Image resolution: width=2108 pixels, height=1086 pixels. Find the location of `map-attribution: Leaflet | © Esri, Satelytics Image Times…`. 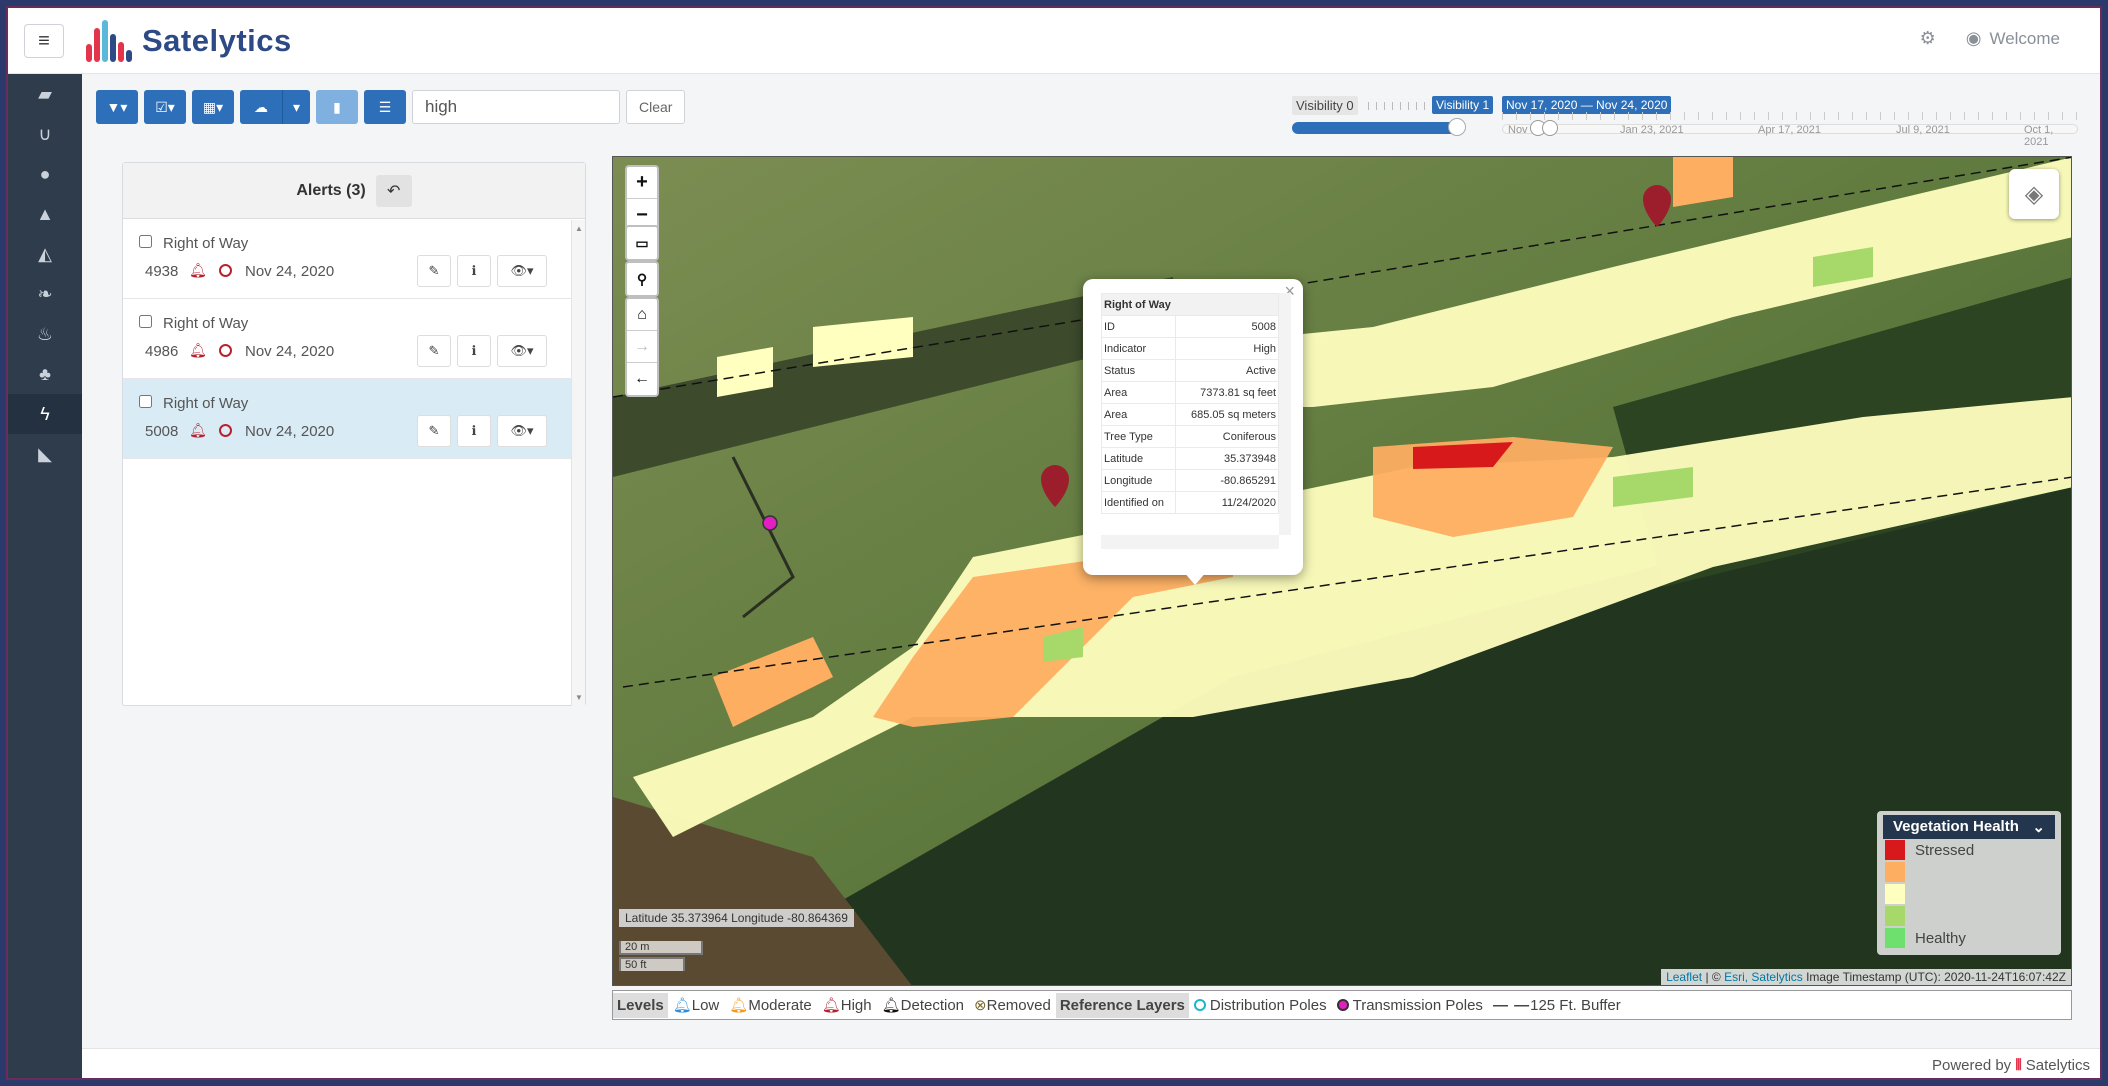

map-attribution: Leaflet | © Esri, Satelytics Image Times… is located at coordinates (1866, 977).